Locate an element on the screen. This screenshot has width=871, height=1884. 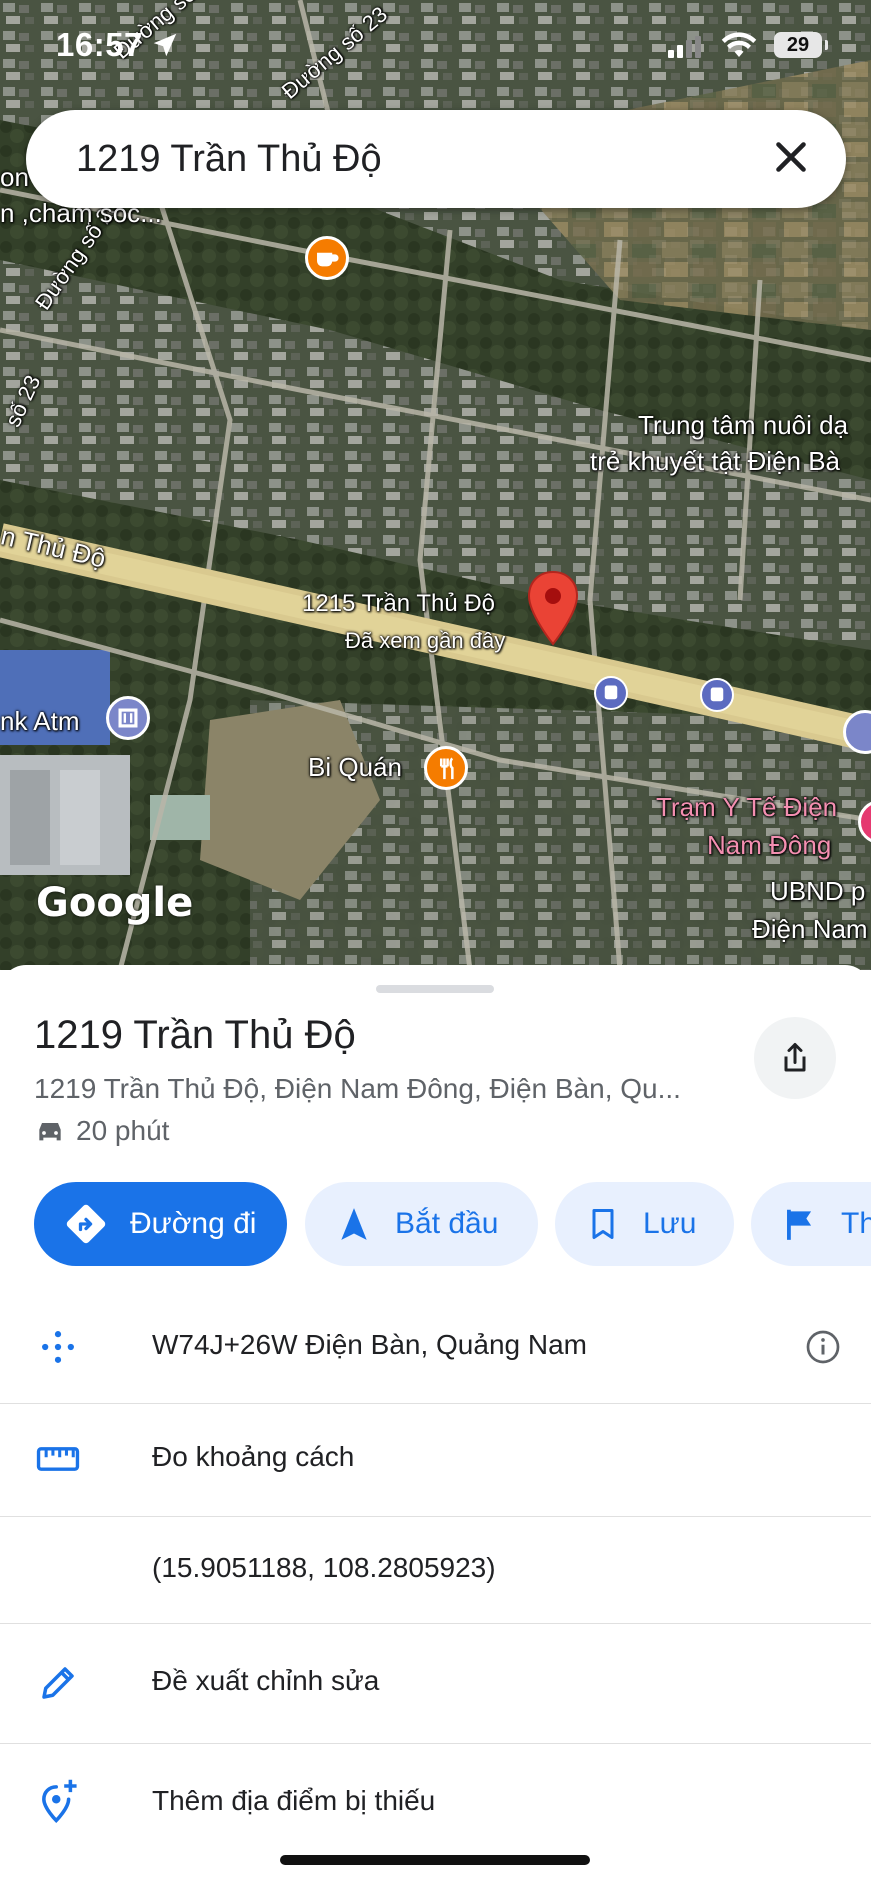
pencil-icon is located at coordinates (58, 1683).